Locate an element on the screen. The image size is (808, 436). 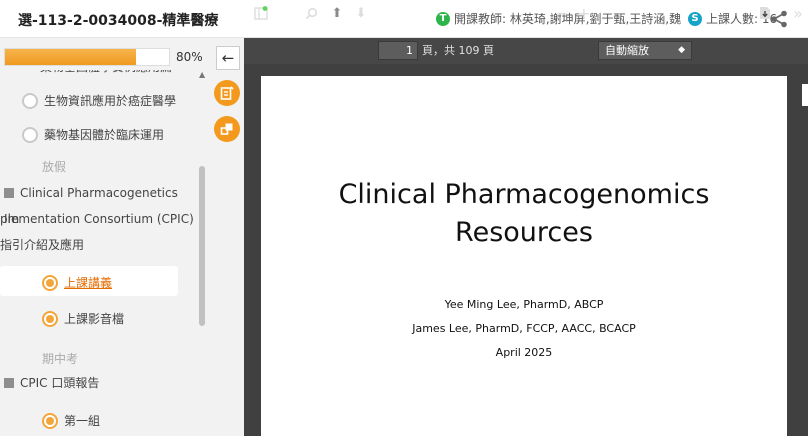
back-arrow-button: ← is located at coordinates (228, 58).